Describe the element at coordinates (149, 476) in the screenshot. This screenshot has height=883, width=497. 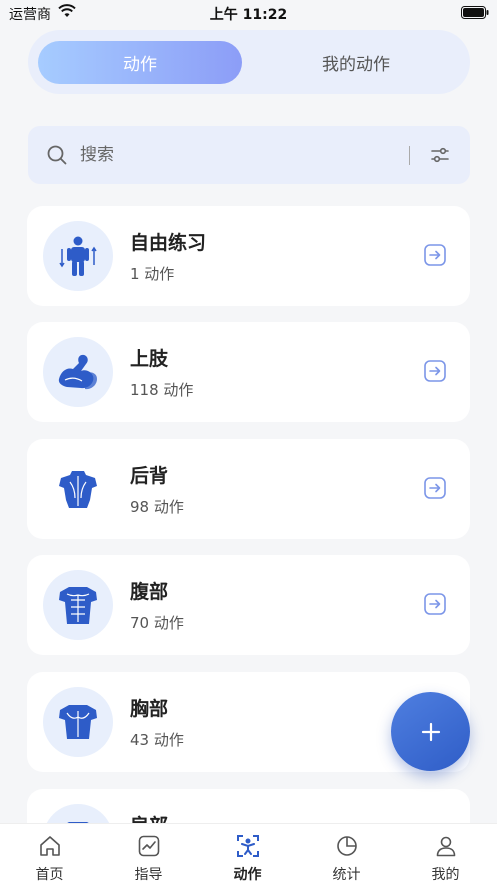
I see `category-title: 后背` at that location.